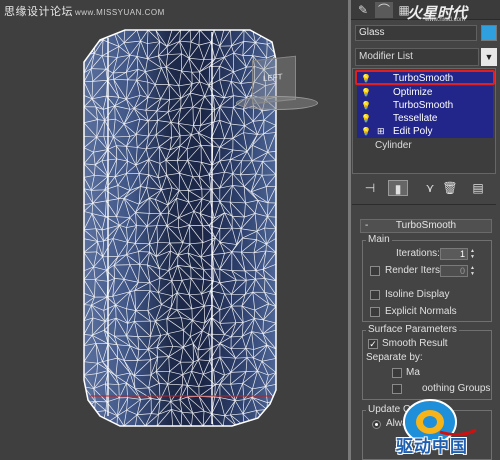  What do you see at coordinates (489, 33) in the screenshot?
I see `object-color-swatch` at bounding box center [489, 33].